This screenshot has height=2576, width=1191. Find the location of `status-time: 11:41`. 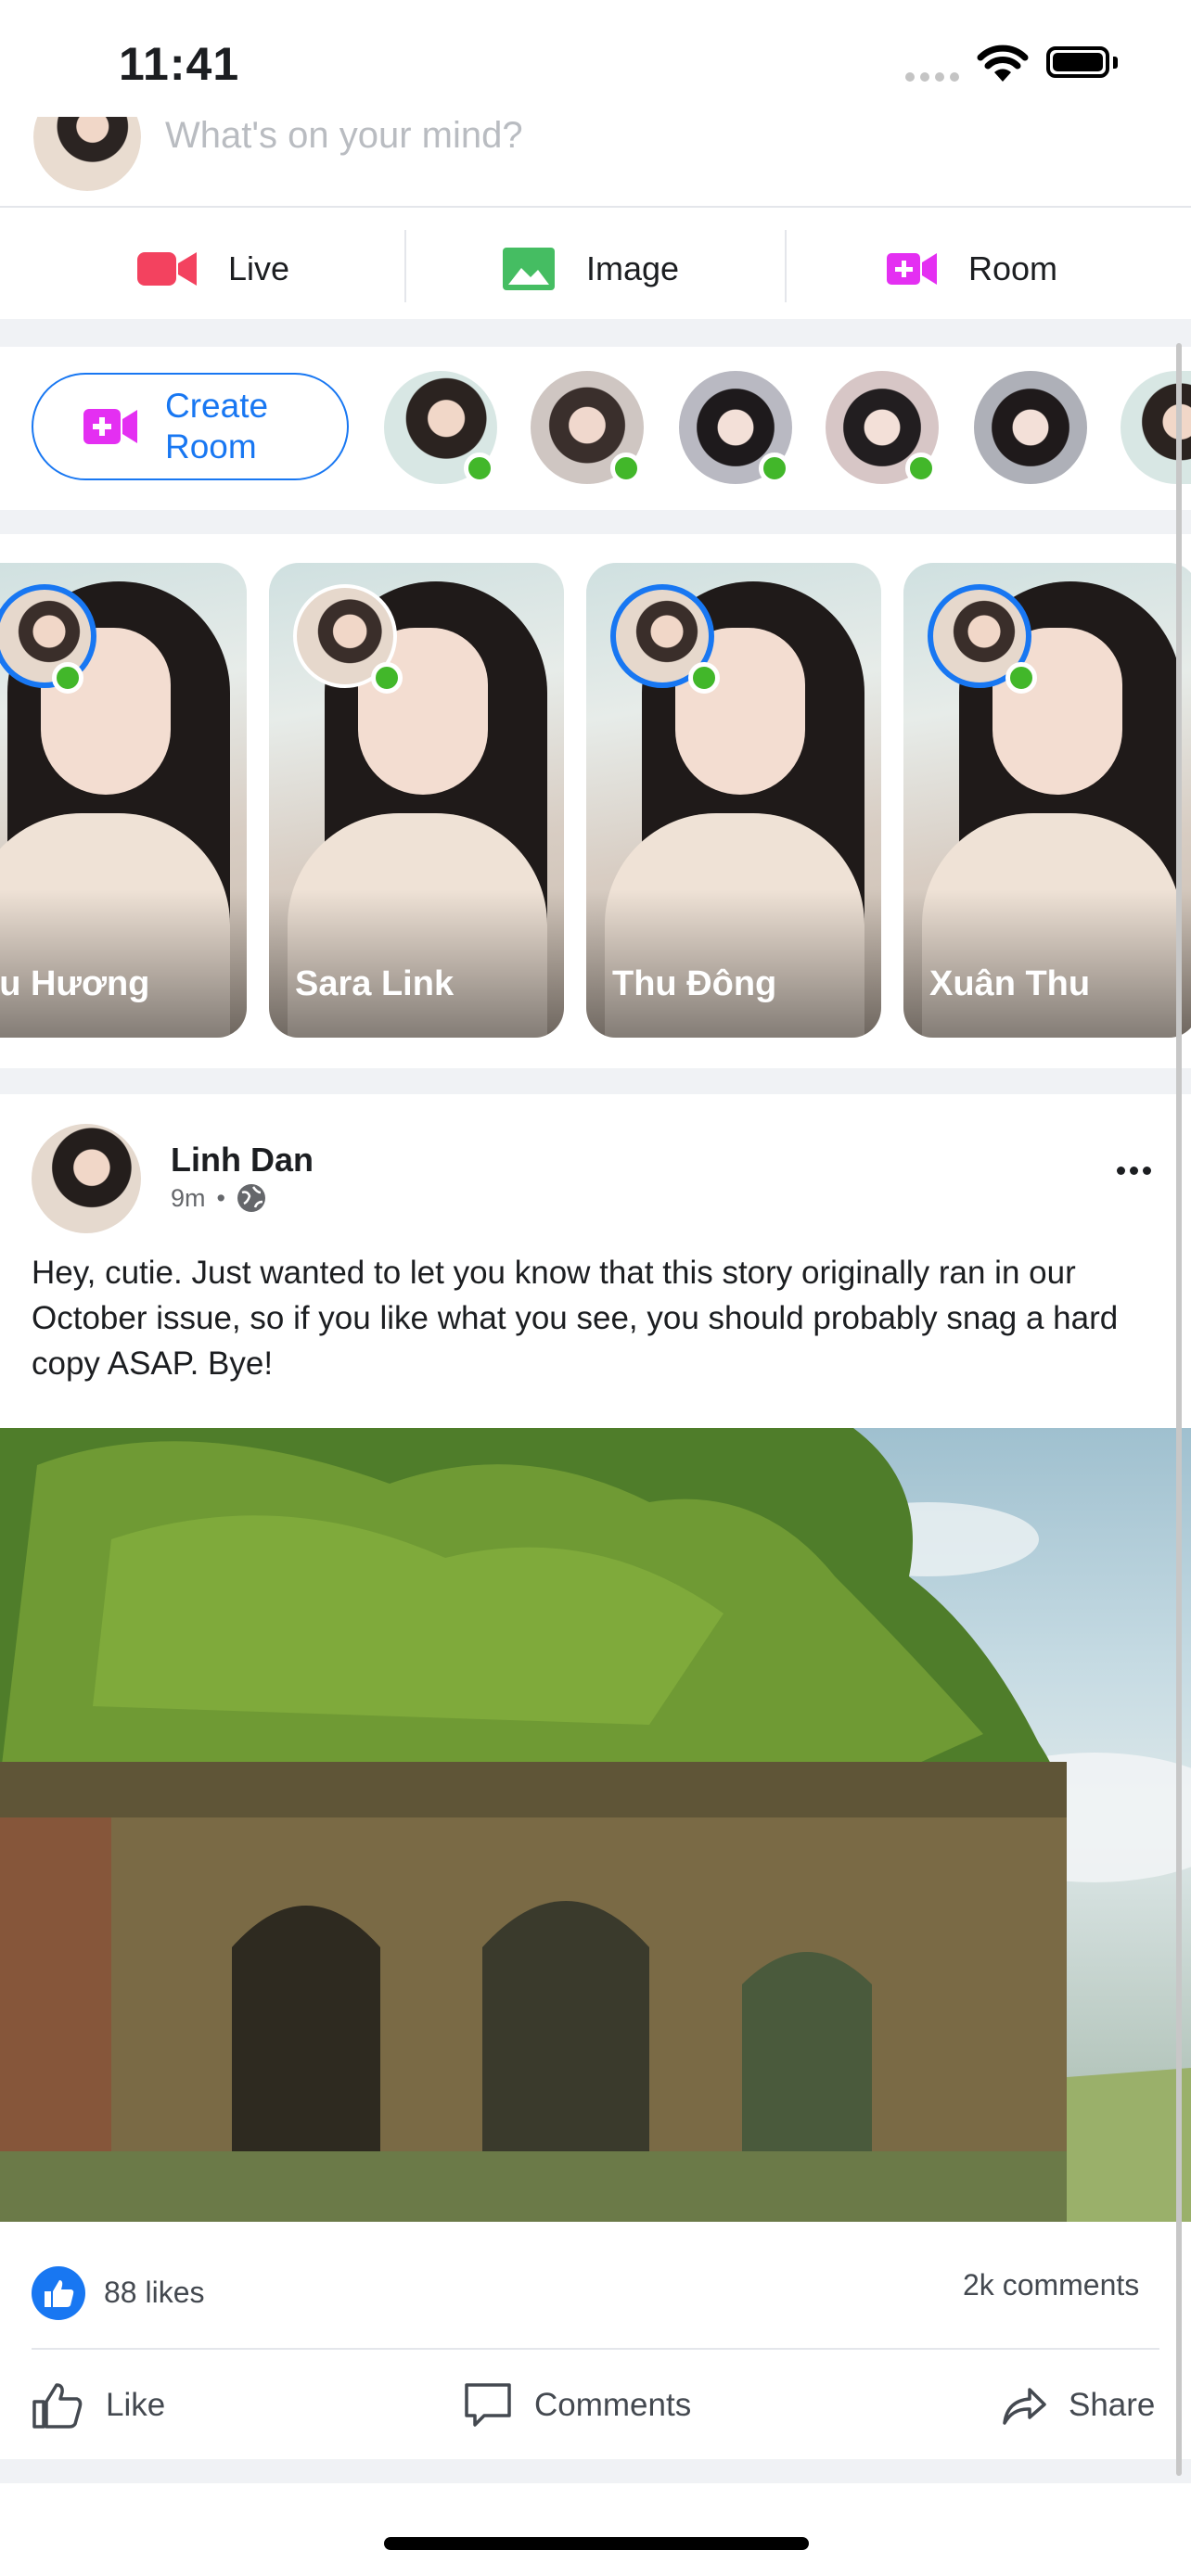

status-time: 11:41 is located at coordinates (179, 64).